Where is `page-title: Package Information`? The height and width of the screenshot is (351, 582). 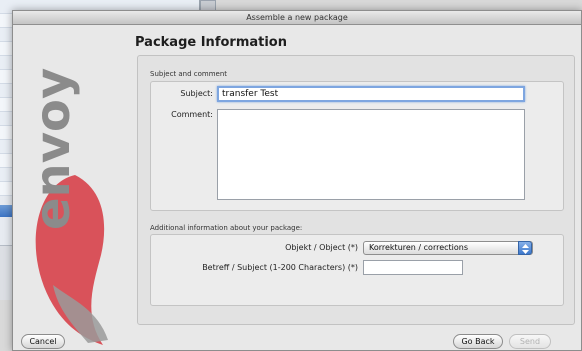
page-title: Package Information is located at coordinates (211, 42).